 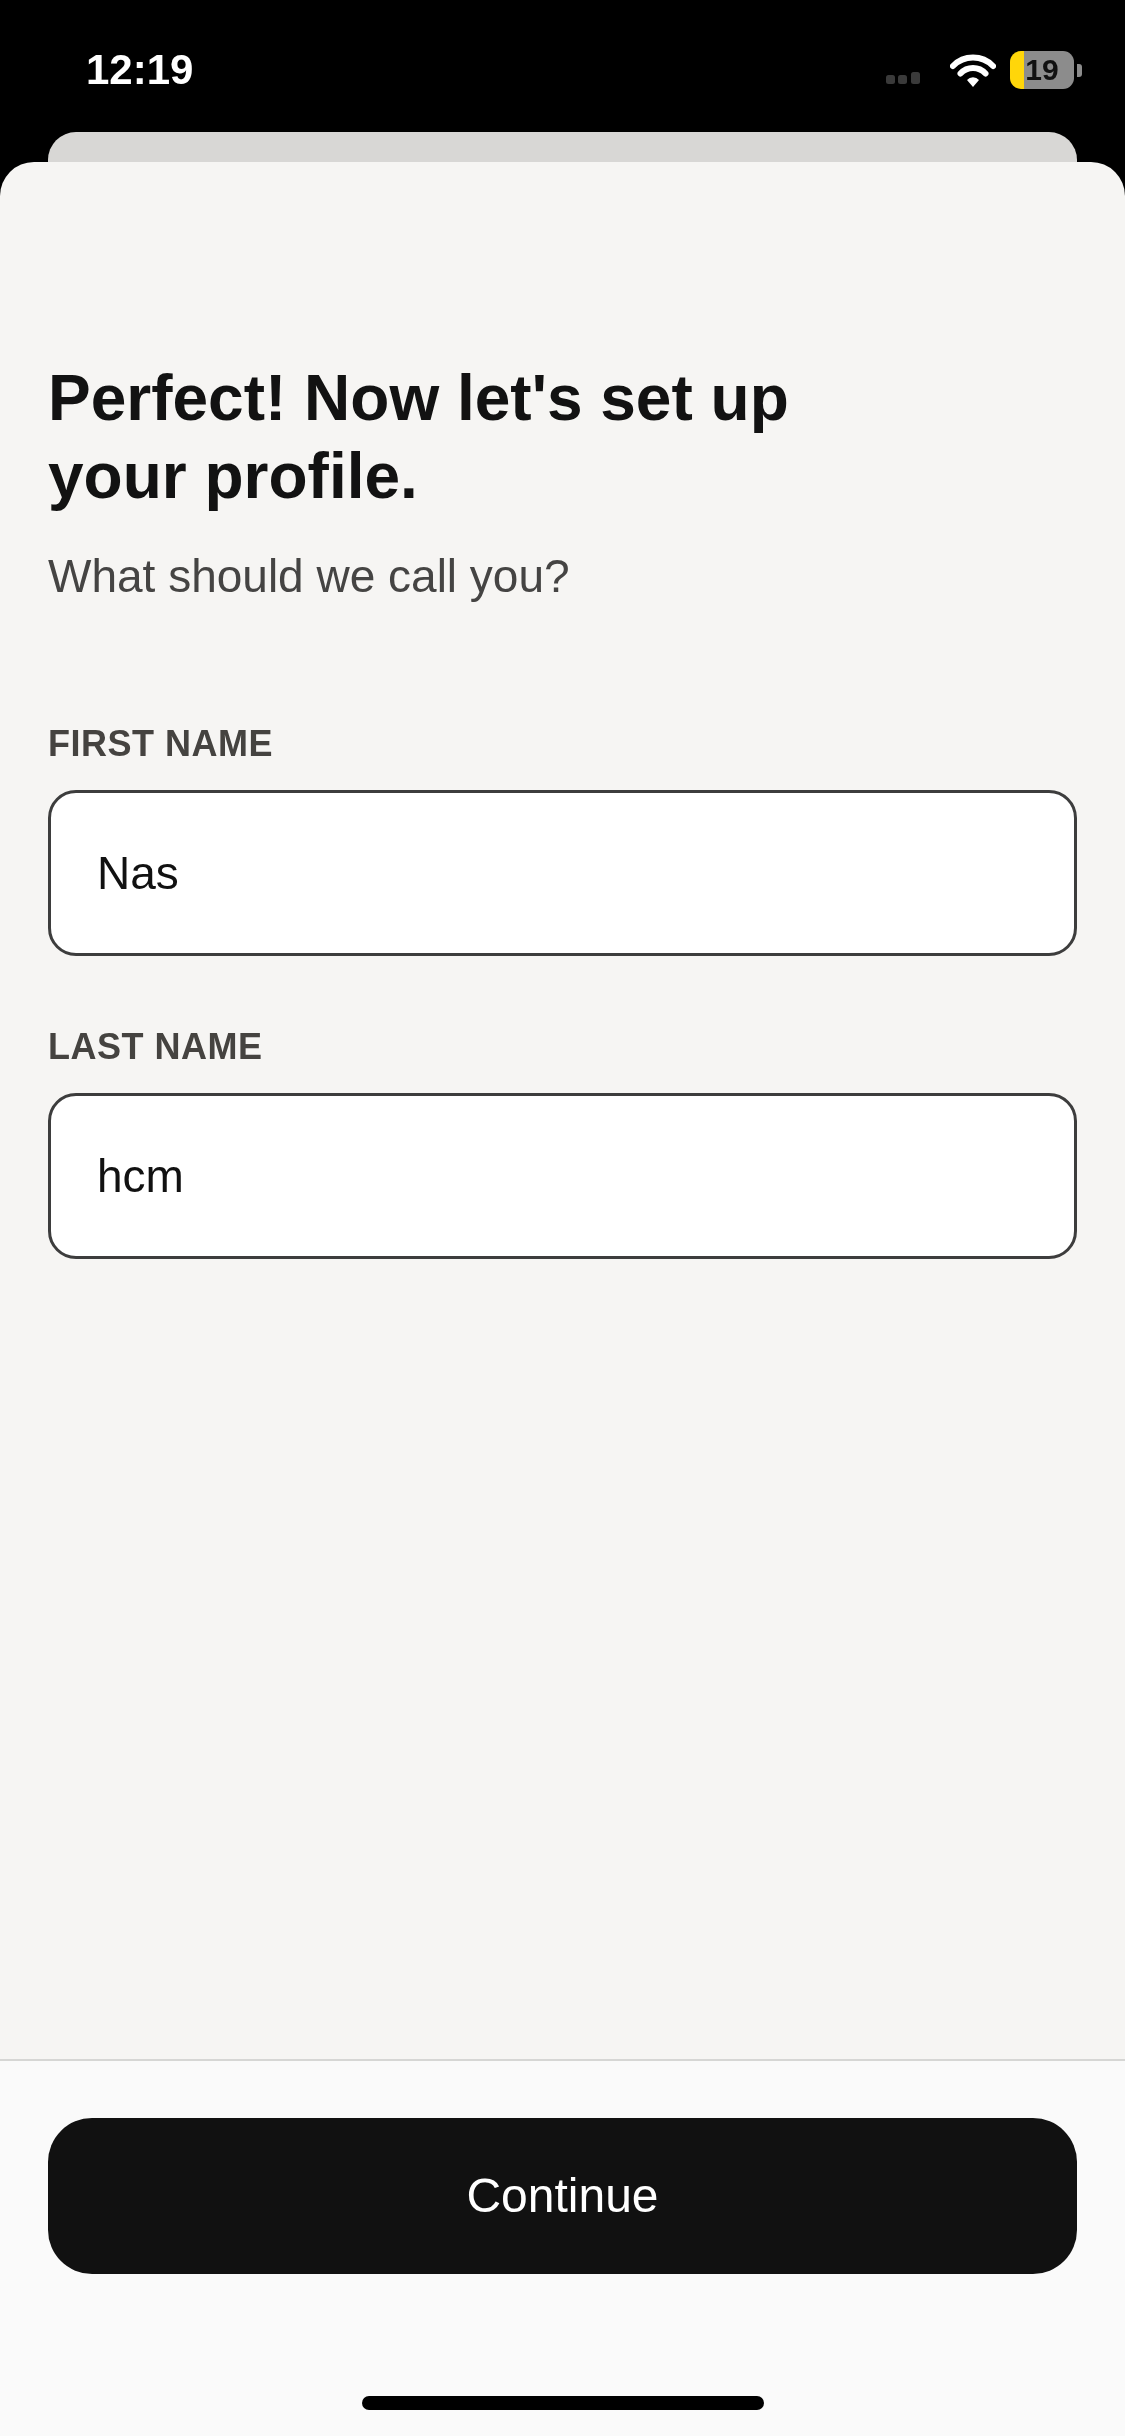 What do you see at coordinates (161, 744) in the screenshot?
I see `field-label: FIRST NAME` at bounding box center [161, 744].